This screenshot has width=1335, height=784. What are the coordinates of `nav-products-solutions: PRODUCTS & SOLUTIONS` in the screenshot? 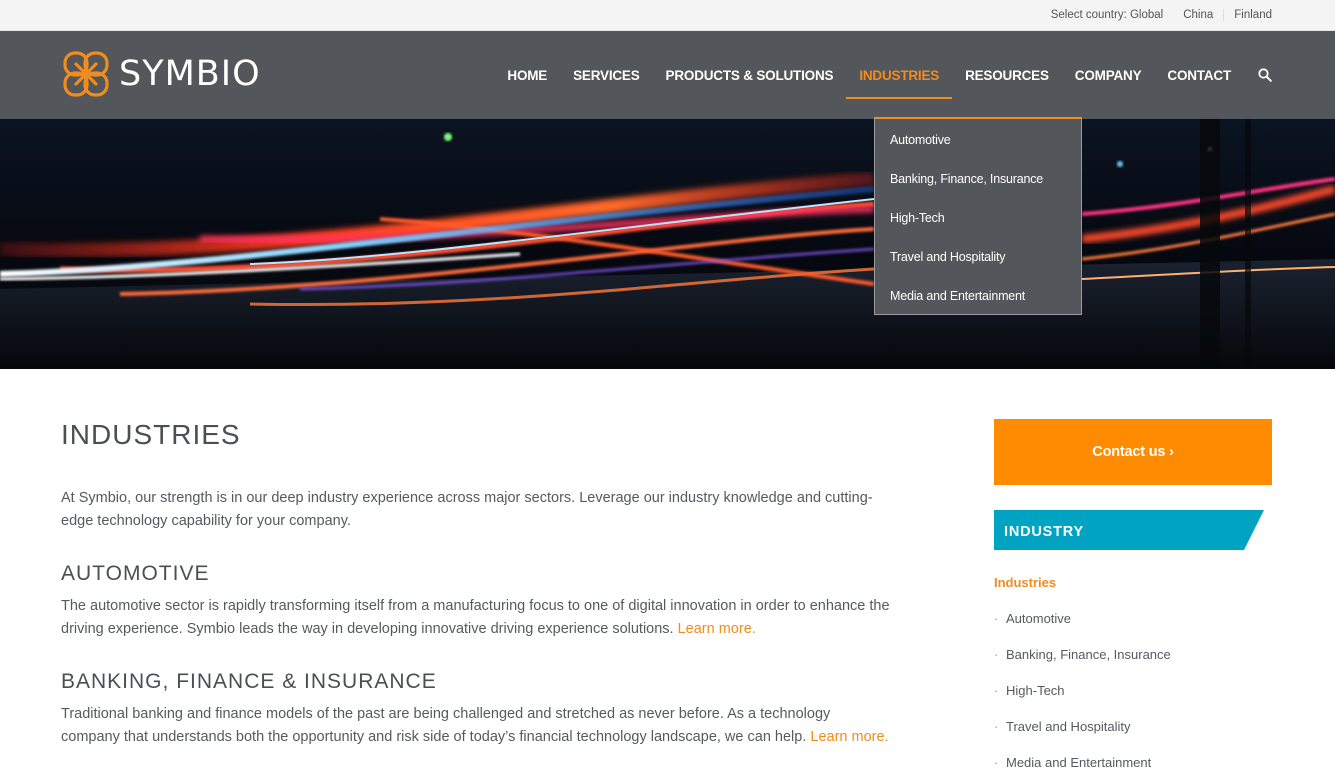 It's located at (750, 75).